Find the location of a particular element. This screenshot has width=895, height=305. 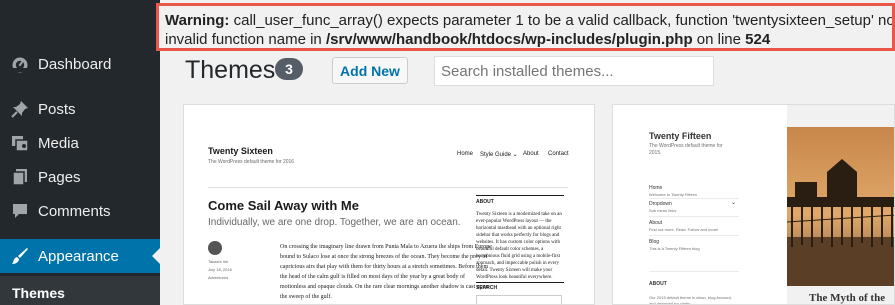

theme-count-badge: 3 is located at coordinates (289, 69).